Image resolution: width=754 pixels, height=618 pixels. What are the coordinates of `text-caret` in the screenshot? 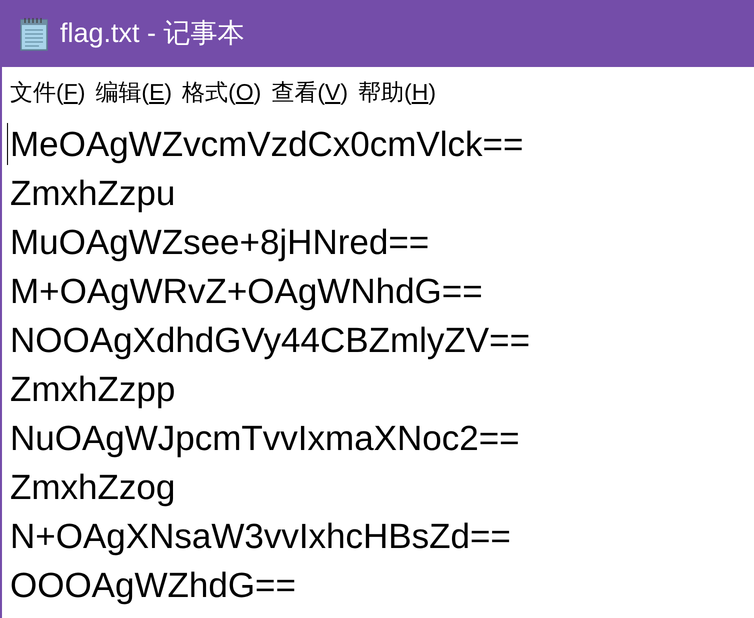 It's located at (7, 144).